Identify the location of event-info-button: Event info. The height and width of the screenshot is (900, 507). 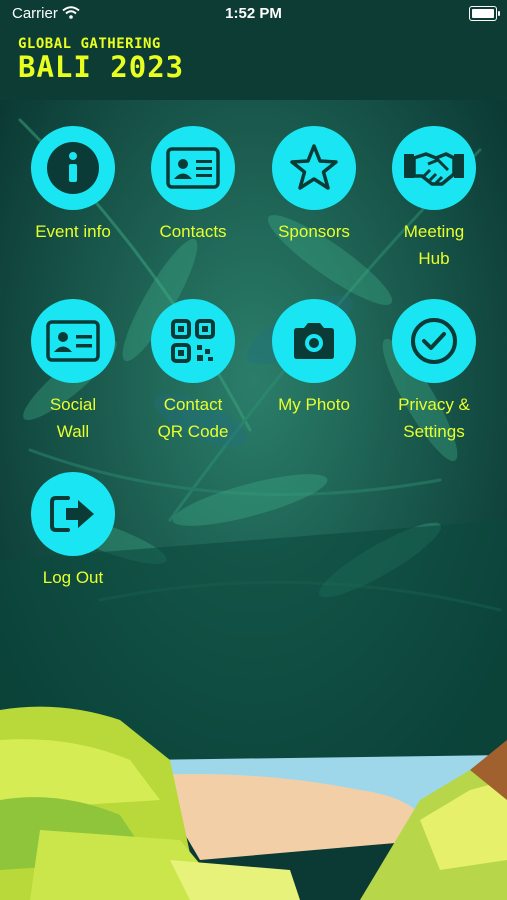
(73, 185).